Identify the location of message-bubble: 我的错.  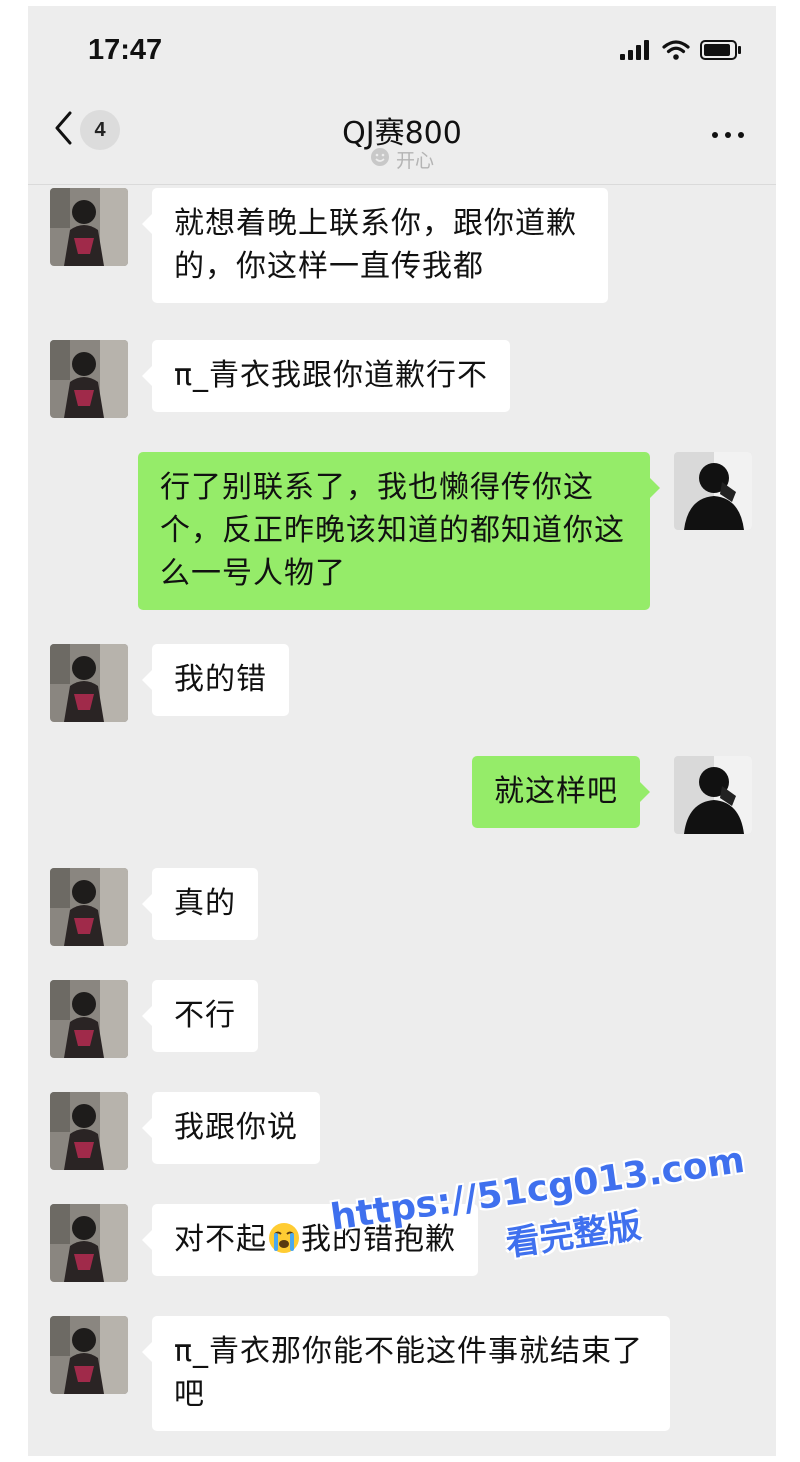
(215, 680).